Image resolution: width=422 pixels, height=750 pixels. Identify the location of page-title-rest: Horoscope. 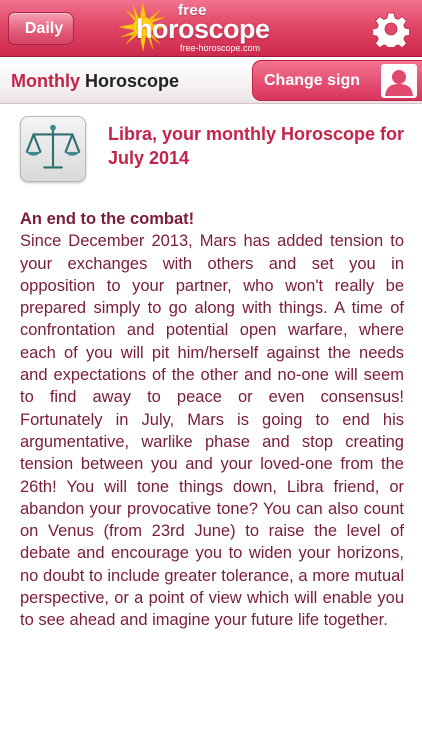
(130, 81).